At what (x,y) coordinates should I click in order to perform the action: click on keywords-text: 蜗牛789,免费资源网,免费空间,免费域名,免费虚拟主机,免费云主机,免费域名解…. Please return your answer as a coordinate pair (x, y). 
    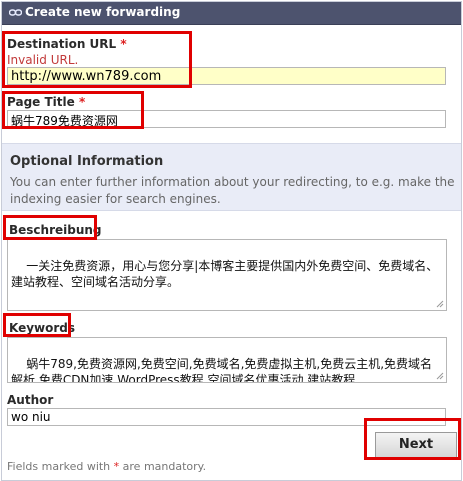
    Looking at the image, I should click on (222, 370).